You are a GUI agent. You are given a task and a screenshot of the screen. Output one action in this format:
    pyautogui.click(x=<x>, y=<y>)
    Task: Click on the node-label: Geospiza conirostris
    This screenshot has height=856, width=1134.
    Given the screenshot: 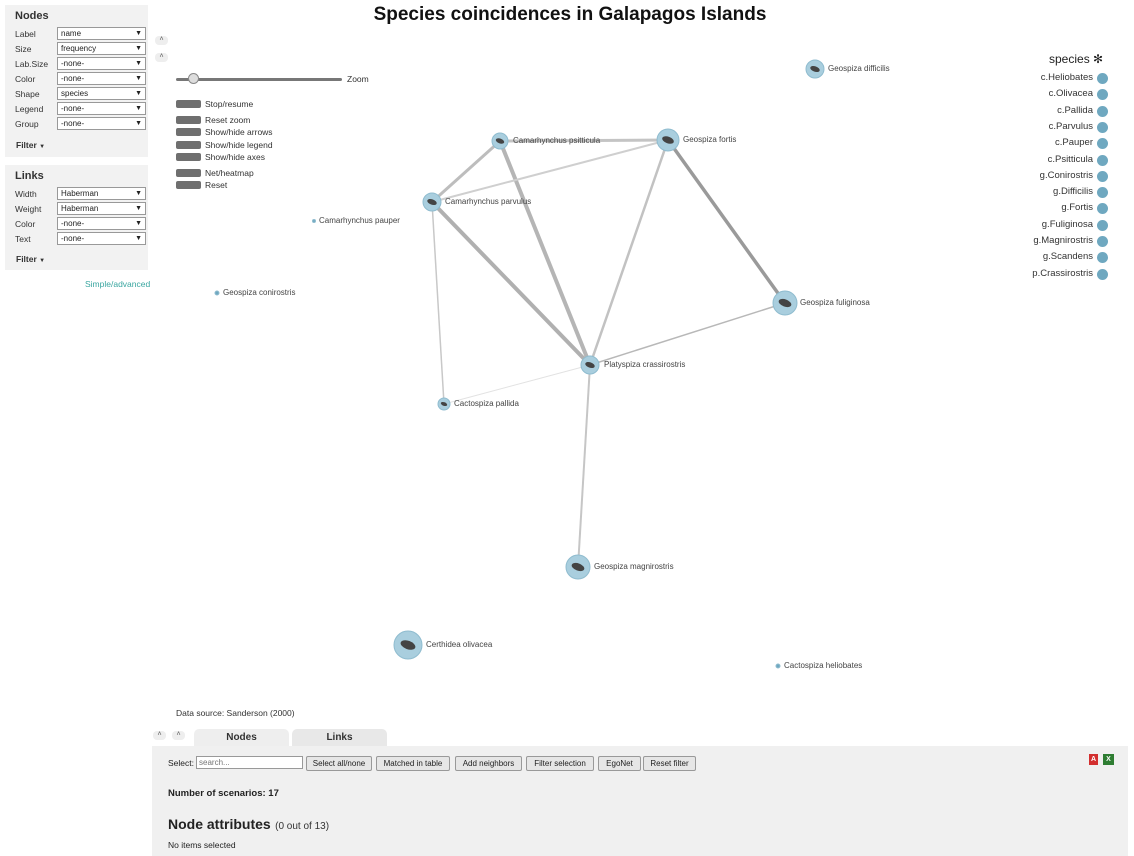 What is the action you would take?
    pyautogui.click(x=259, y=292)
    